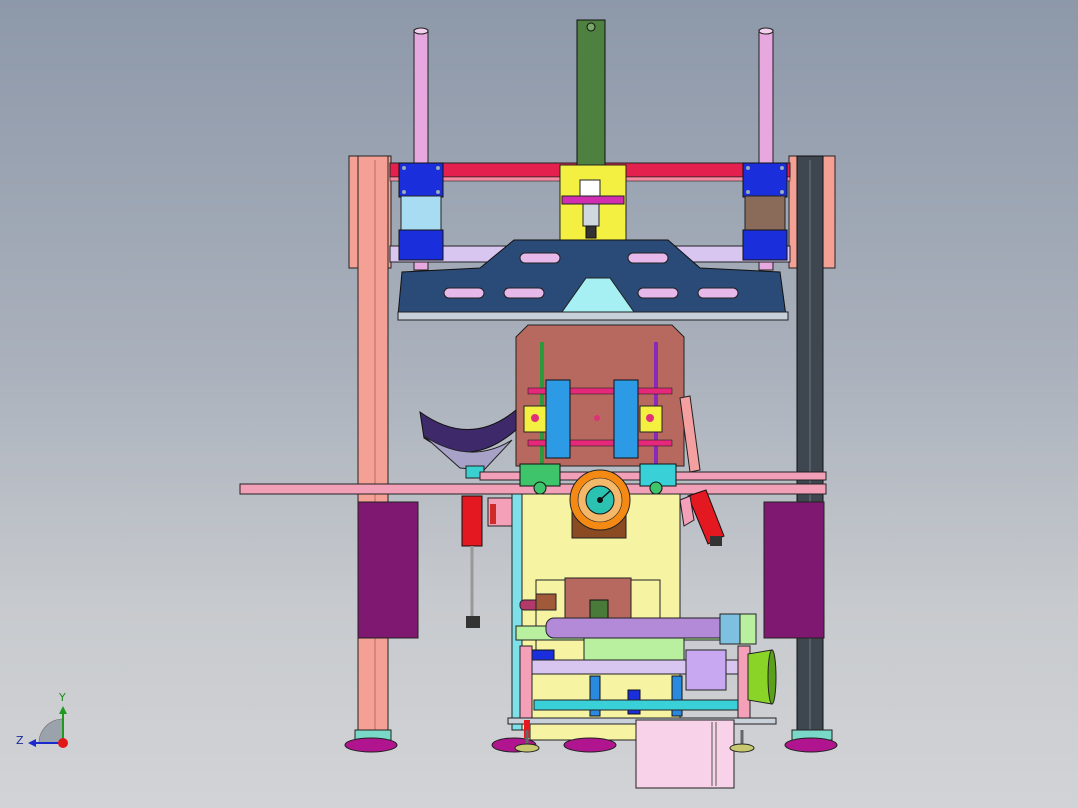 The height and width of the screenshot is (808, 1078). Describe the element at coordinates (600, 395) in the screenshot. I see `main-housing` at that location.